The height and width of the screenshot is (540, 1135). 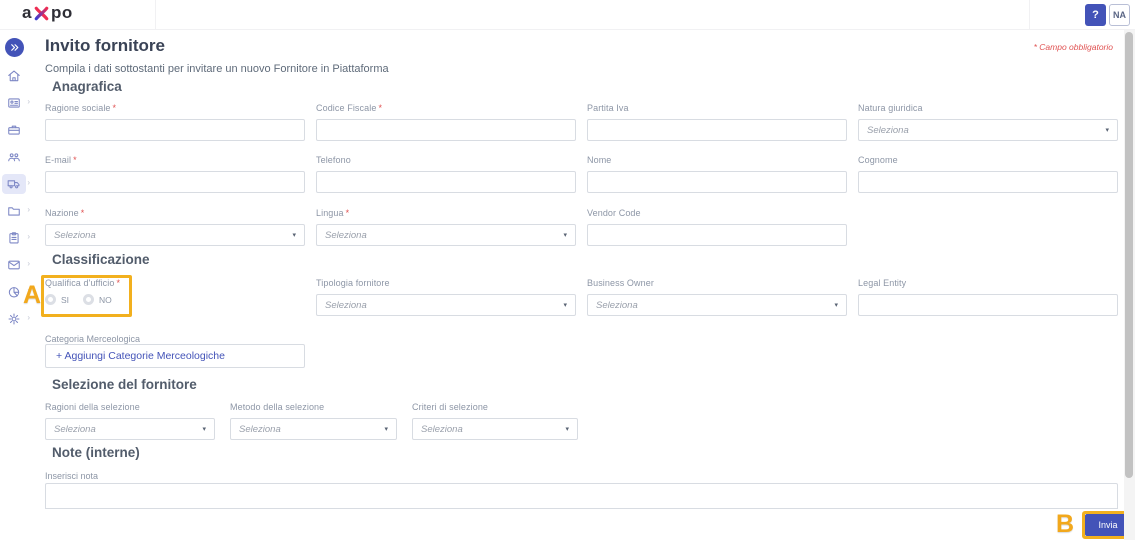 What do you see at coordinates (175, 235) in the screenshot?
I see `nazione-select: Seleziona ▾` at bounding box center [175, 235].